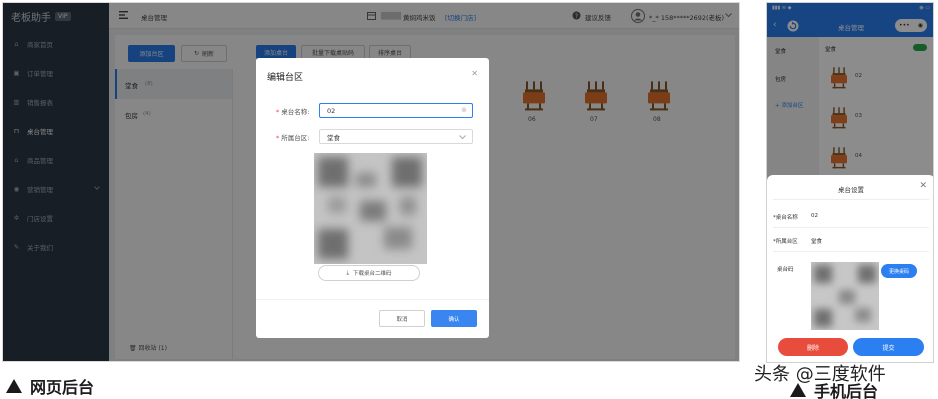 This screenshot has height=399, width=938. Describe the element at coordinates (372, 299) in the screenshot. I see `modal-divider` at that location.